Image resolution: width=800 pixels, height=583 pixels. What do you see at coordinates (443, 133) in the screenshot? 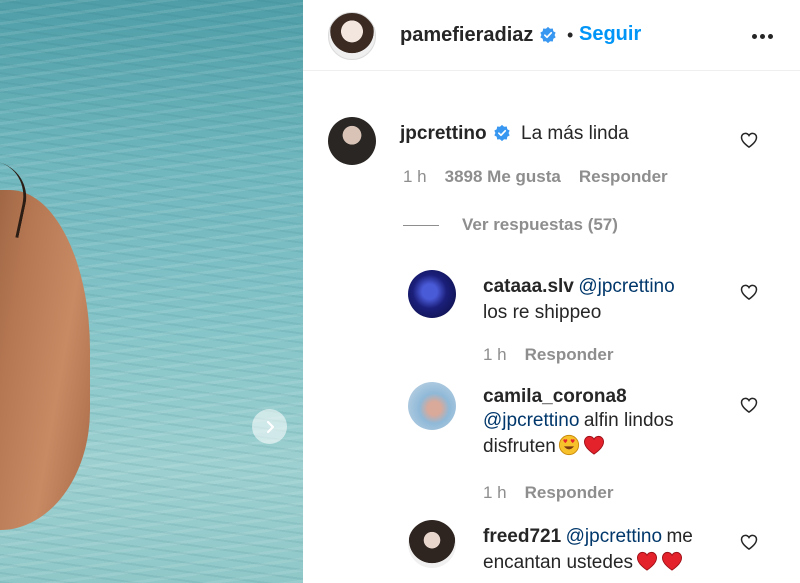
I see `comment-username: jpcrettino` at bounding box center [443, 133].